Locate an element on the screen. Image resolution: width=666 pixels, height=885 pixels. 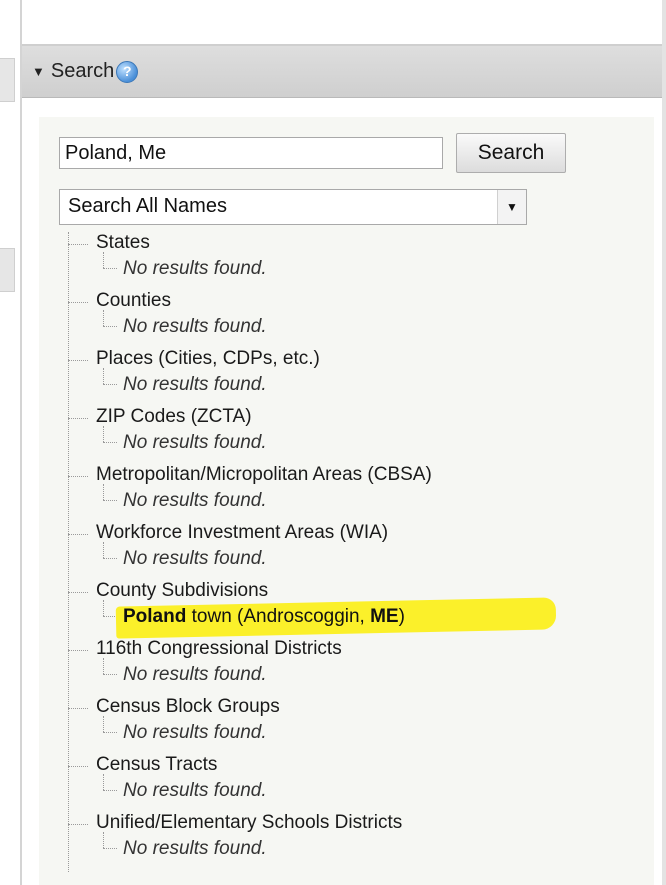
top-area is located at coordinates (344, 22).